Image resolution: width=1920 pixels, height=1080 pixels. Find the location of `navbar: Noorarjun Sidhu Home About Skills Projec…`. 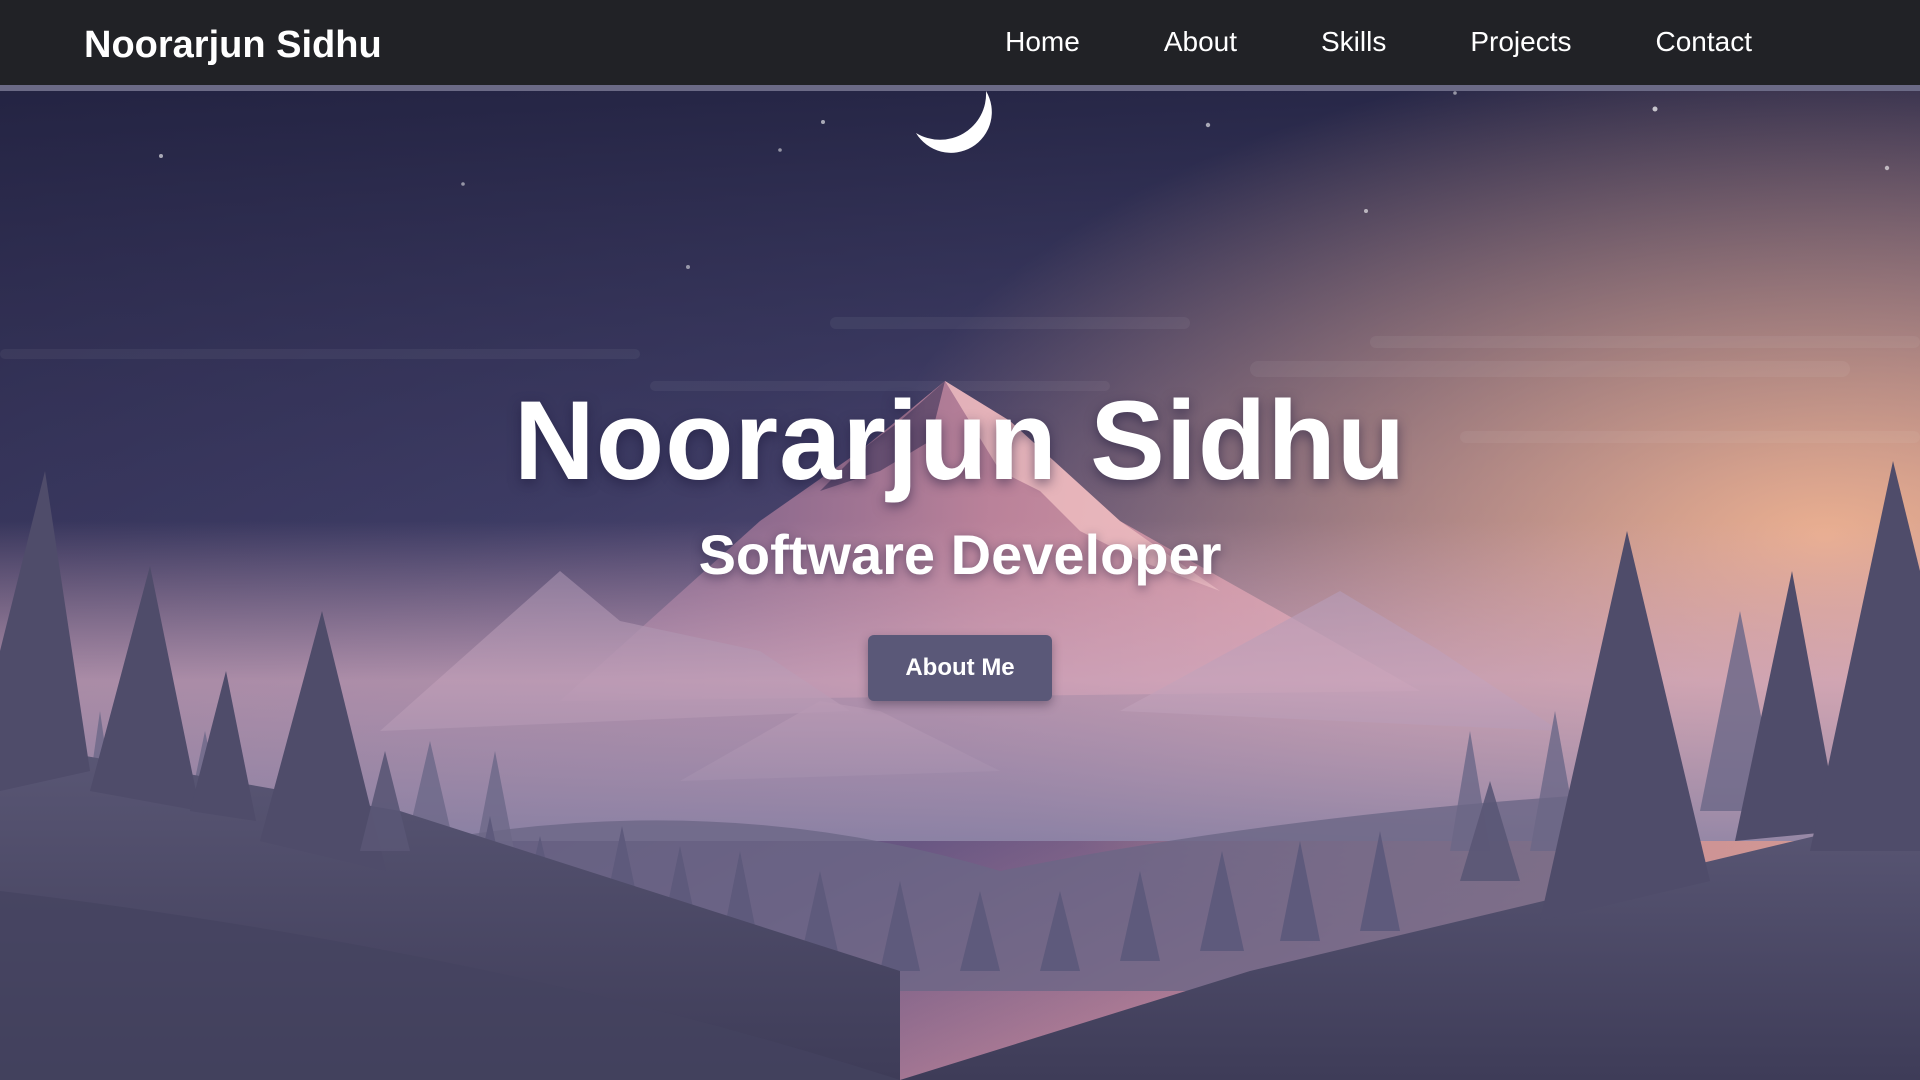

navbar: Noorarjun Sidhu Home About Skills Projec… is located at coordinates (960, 45).